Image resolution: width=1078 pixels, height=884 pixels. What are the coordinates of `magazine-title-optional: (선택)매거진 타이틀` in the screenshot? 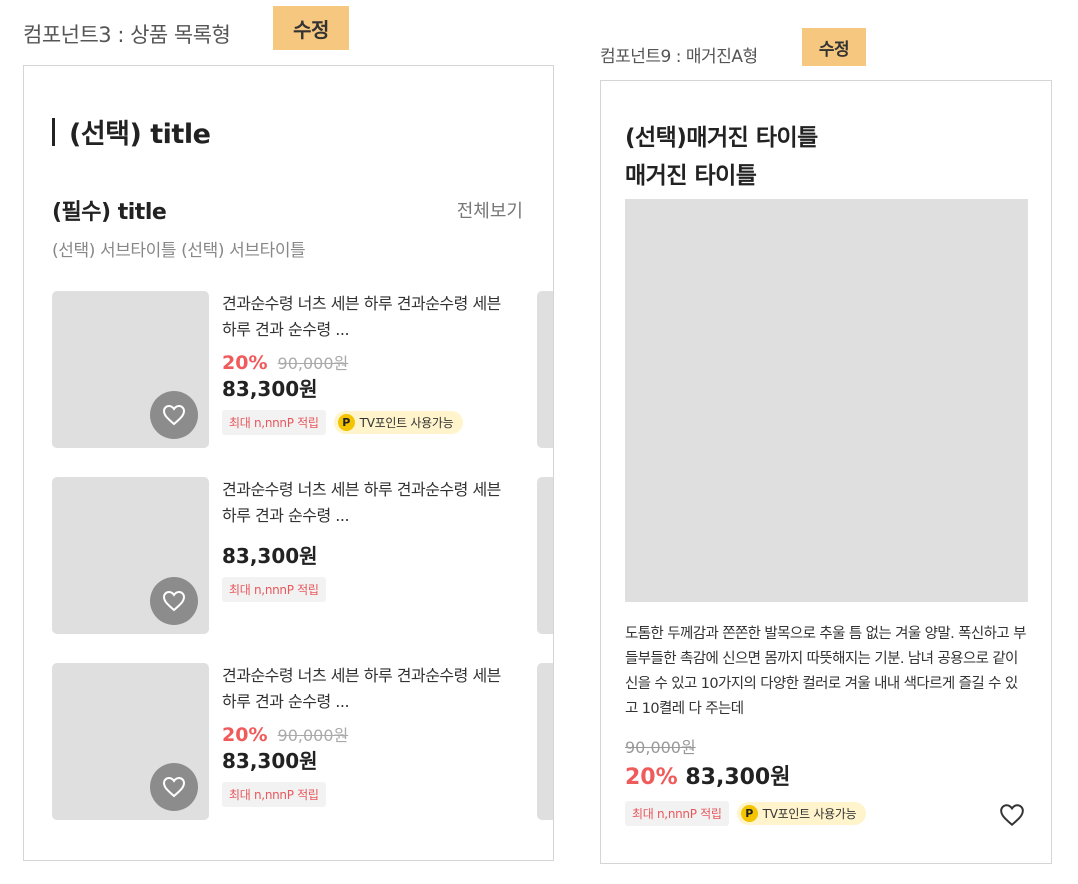 It's located at (721, 138).